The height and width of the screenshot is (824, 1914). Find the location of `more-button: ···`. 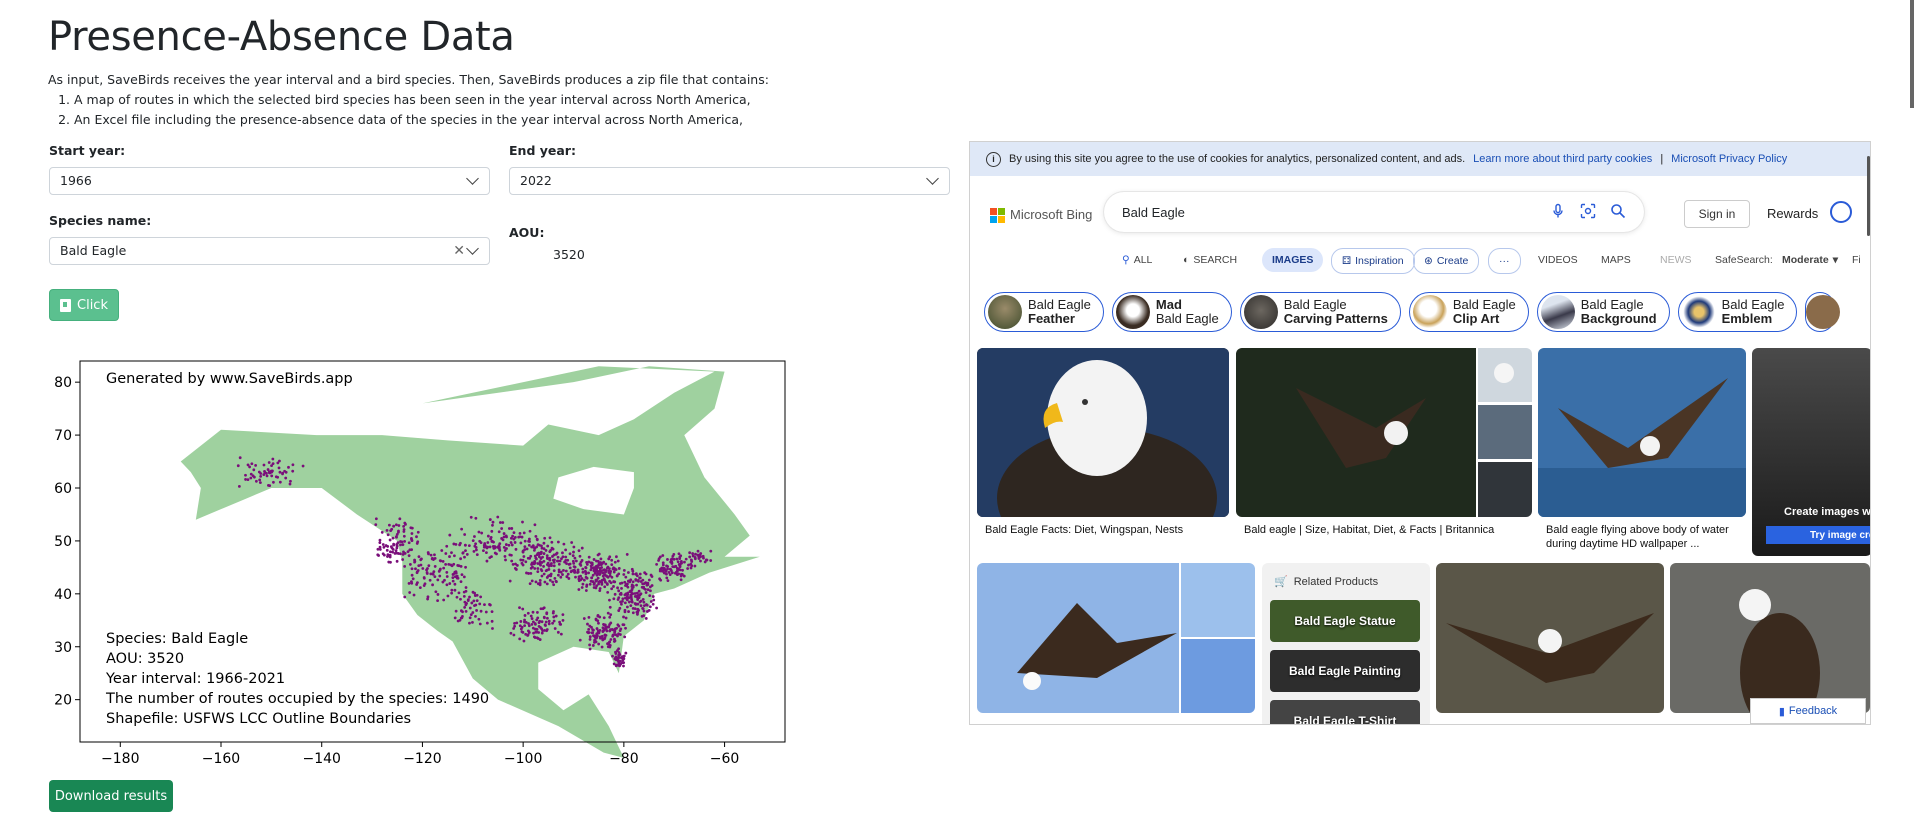

more-button: ··· is located at coordinates (1504, 261).